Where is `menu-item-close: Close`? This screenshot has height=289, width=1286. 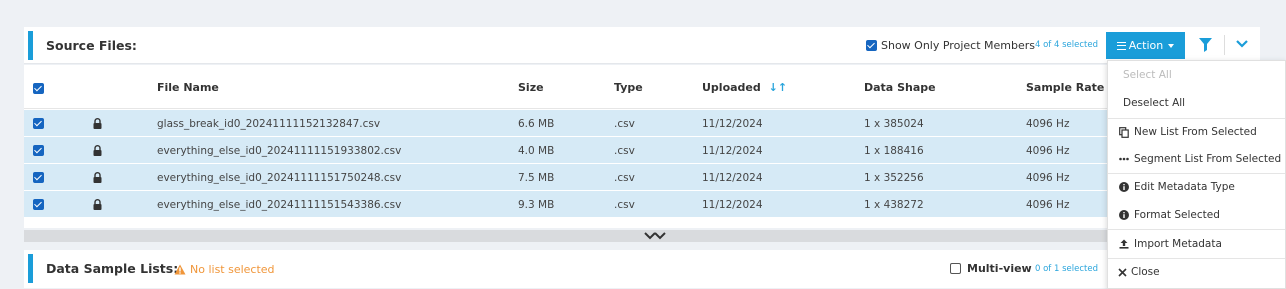
menu-item-close: Close is located at coordinates (1196, 272).